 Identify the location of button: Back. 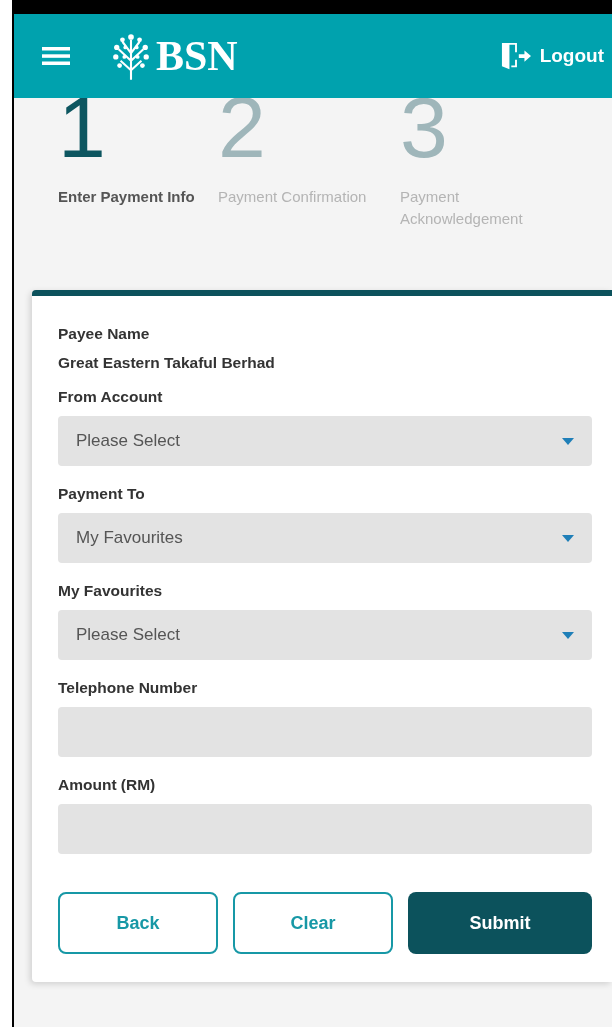
(138, 923).